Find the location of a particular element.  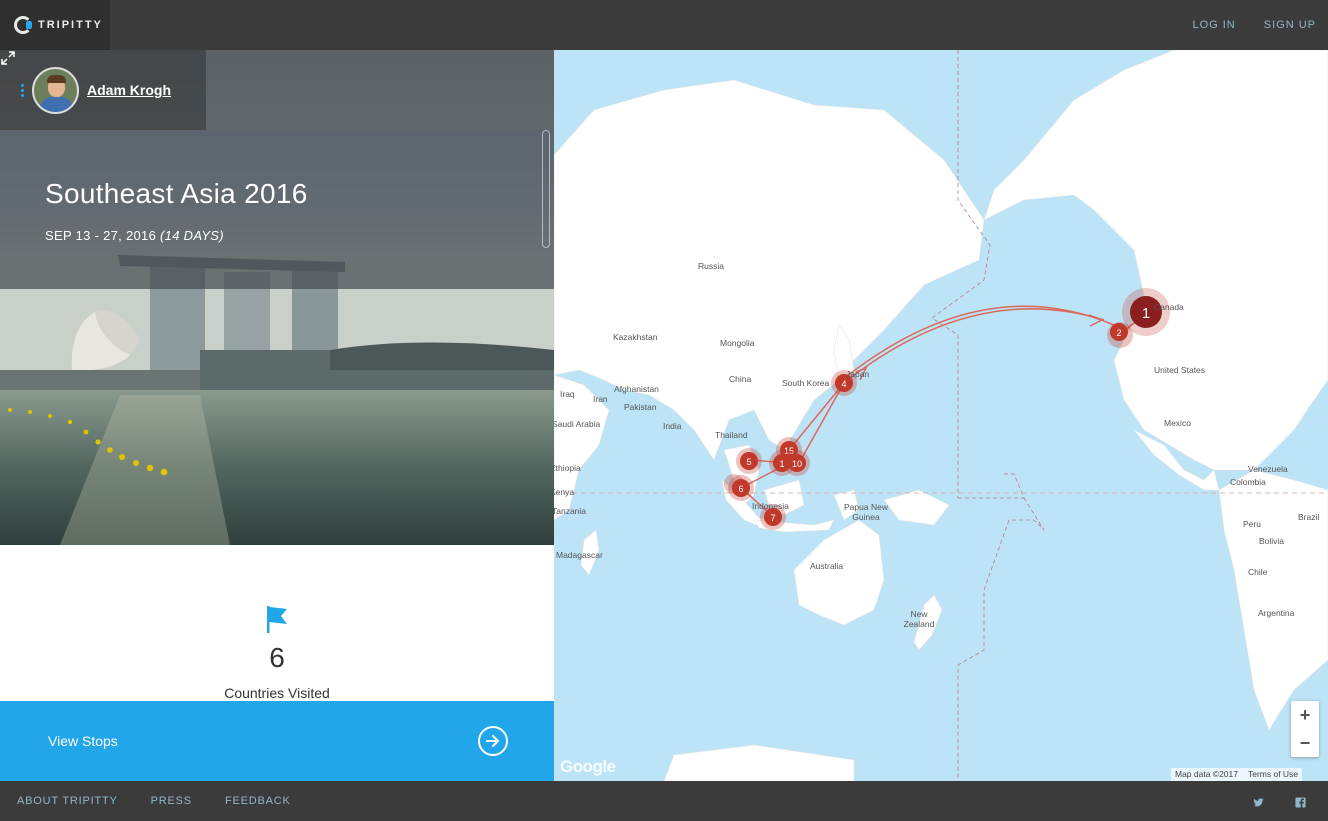

map-label-afghanistan: Afghanistan is located at coordinates (636, 389).